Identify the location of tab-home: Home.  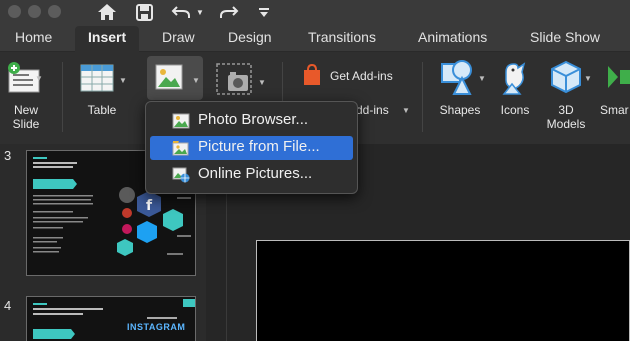
(33, 37).